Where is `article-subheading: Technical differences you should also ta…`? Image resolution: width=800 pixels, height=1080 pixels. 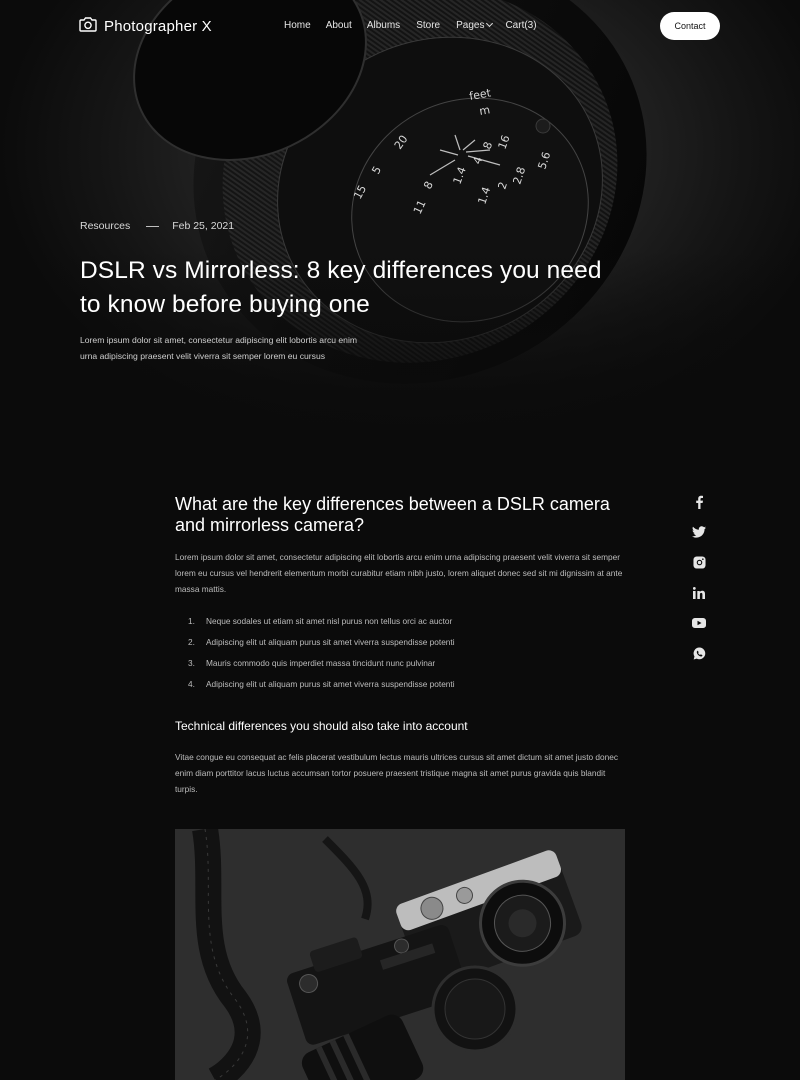 article-subheading: Technical differences you should also ta… is located at coordinates (321, 726).